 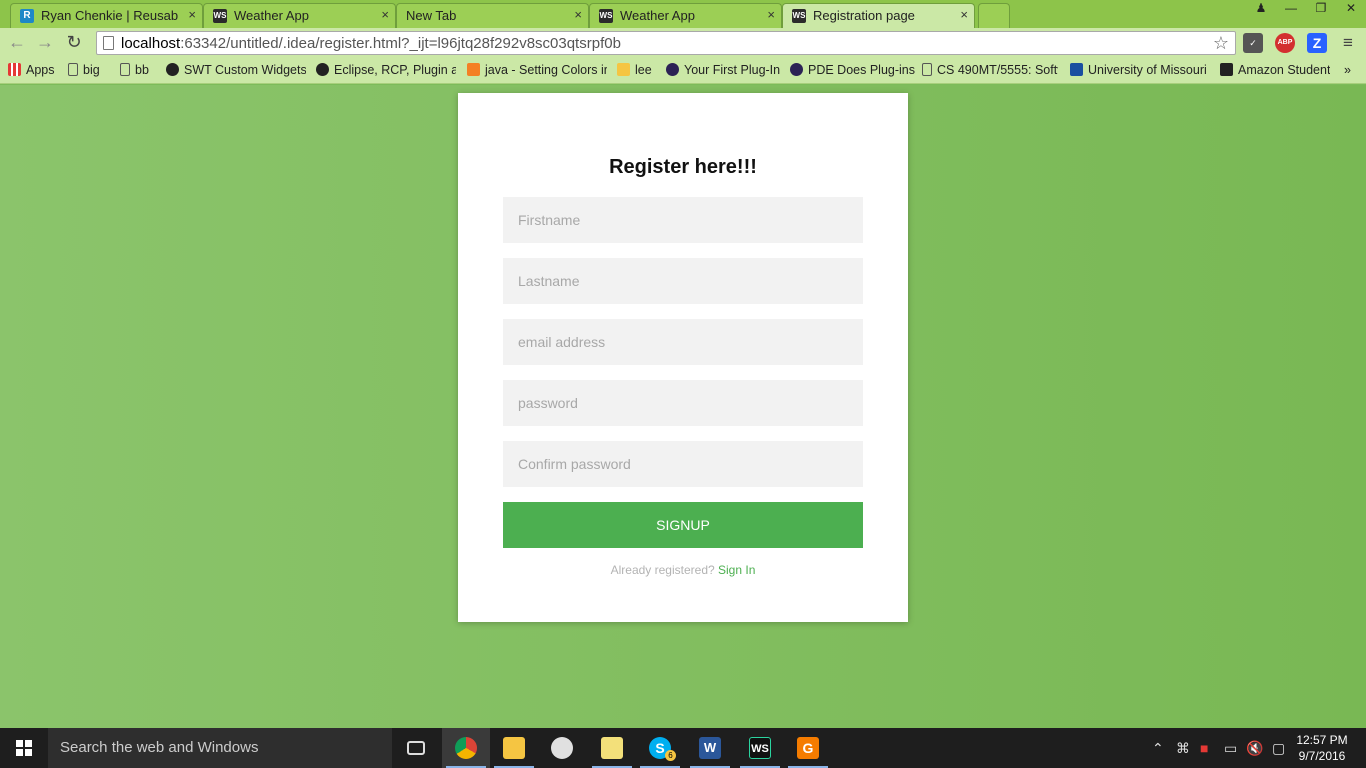 I want to click on tray-chevron-icon: ⌃, so click(x=1158, y=748).